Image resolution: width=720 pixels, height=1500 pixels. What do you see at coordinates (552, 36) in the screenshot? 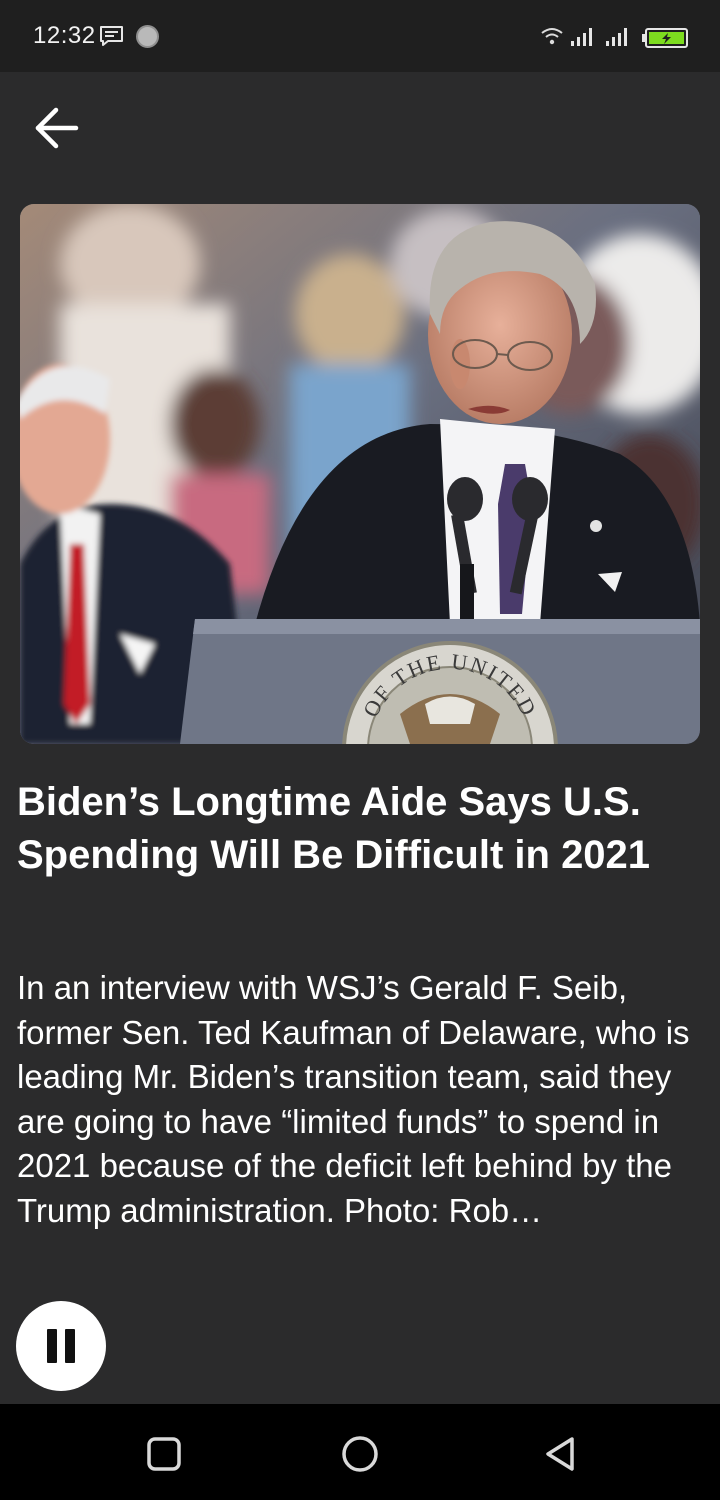
I see `wifi-icon` at bounding box center [552, 36].